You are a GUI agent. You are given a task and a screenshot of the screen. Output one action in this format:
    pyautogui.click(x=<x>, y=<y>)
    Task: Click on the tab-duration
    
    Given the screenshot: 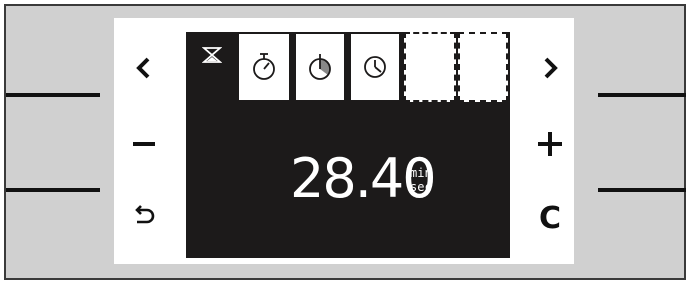 What is the action you would take?
    pyautogui.click(x=320, y=67)
    